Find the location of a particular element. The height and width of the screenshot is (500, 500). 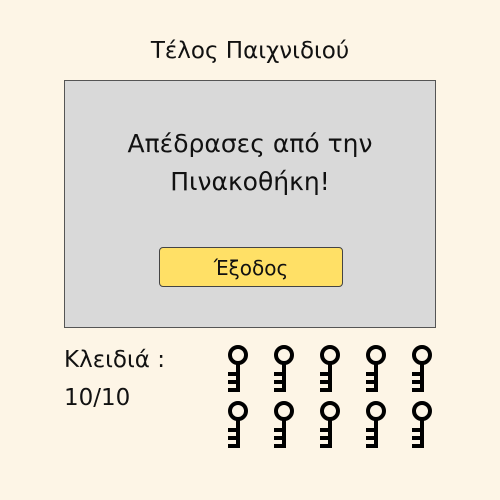

escape-message-line-2: Πινακοθήκη! is located at coordinates (250, 181).